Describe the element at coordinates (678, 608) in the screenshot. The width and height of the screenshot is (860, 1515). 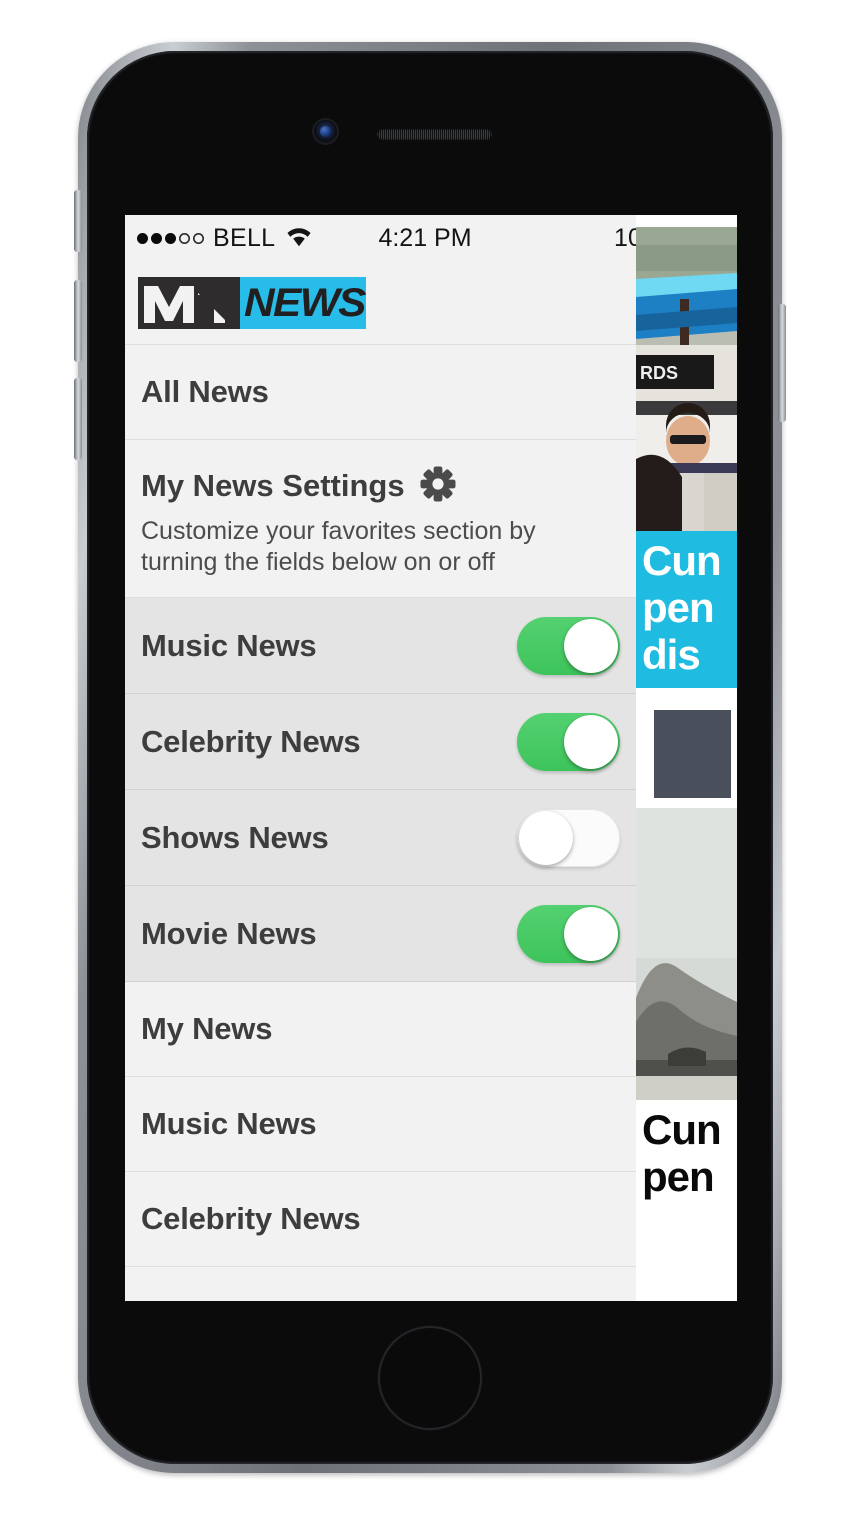
I see `article-headline-1-line-2: pen` at that location.